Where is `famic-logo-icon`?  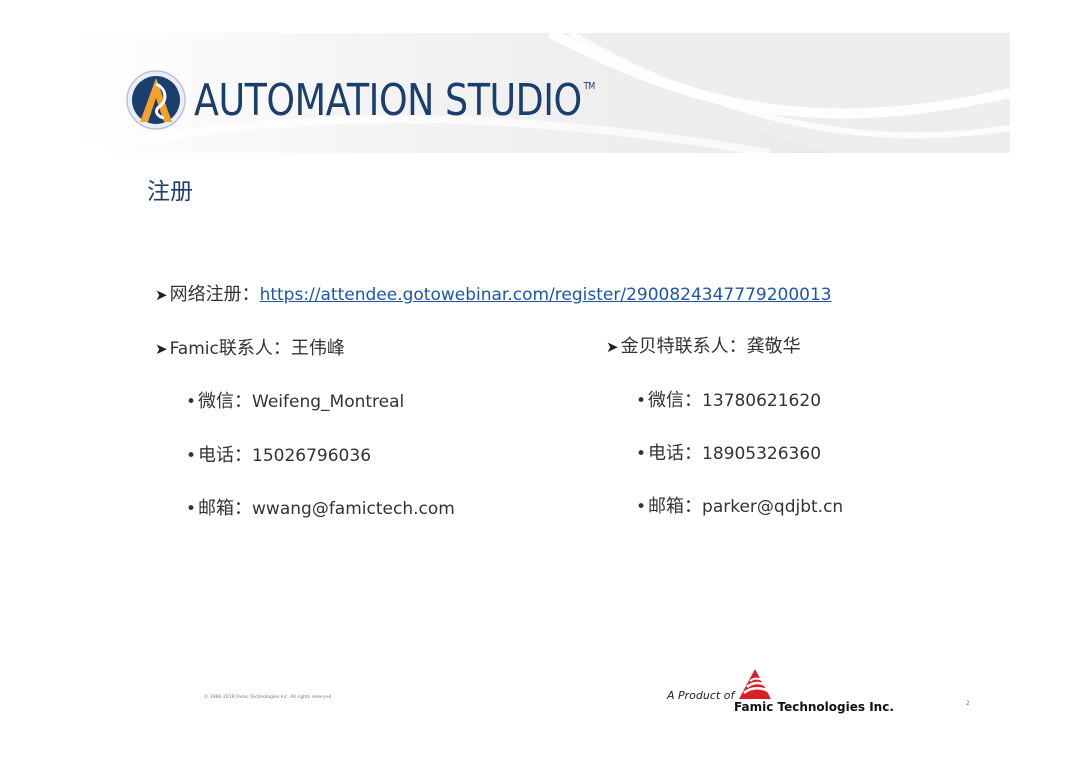 famic-logo-icon is located at coordinates (755, 684).